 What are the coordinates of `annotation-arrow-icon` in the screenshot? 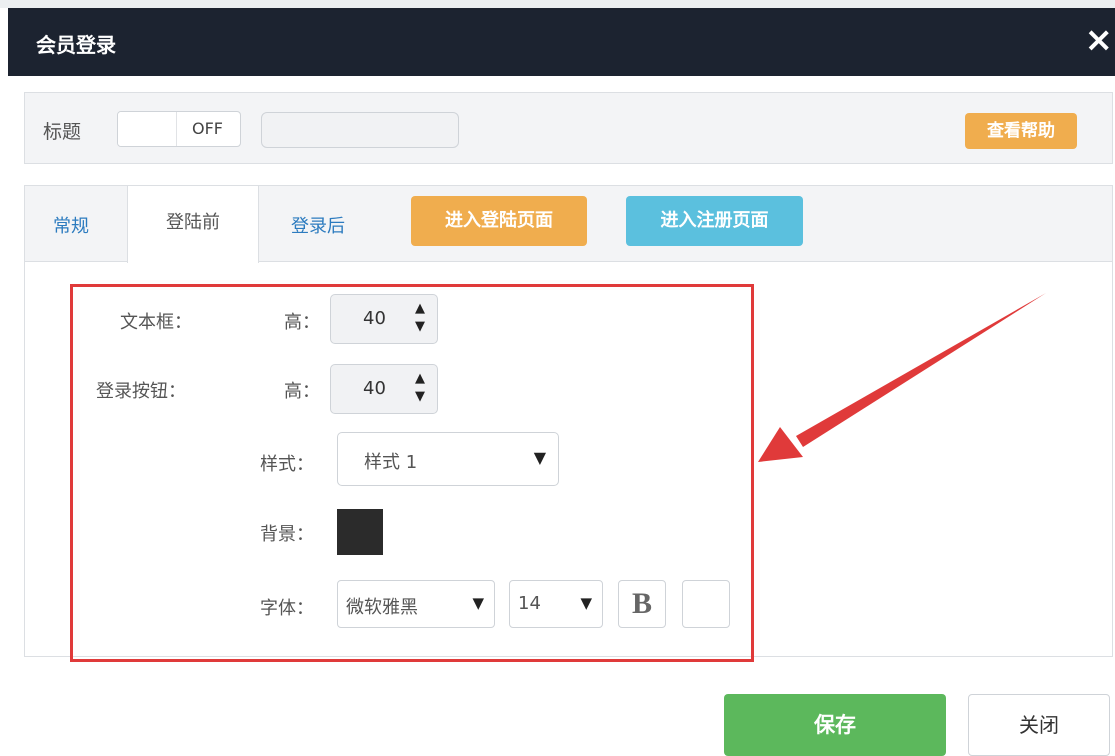 It's located at (902, 377).